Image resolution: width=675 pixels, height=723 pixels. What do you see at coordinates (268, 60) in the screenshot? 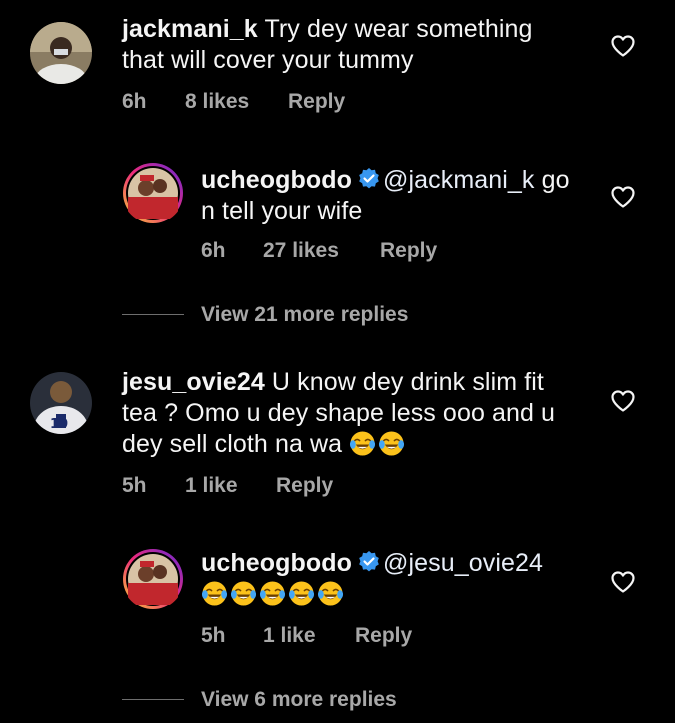
I see `comment-text: that will cover your tummy` at bounding box center [268, 60].